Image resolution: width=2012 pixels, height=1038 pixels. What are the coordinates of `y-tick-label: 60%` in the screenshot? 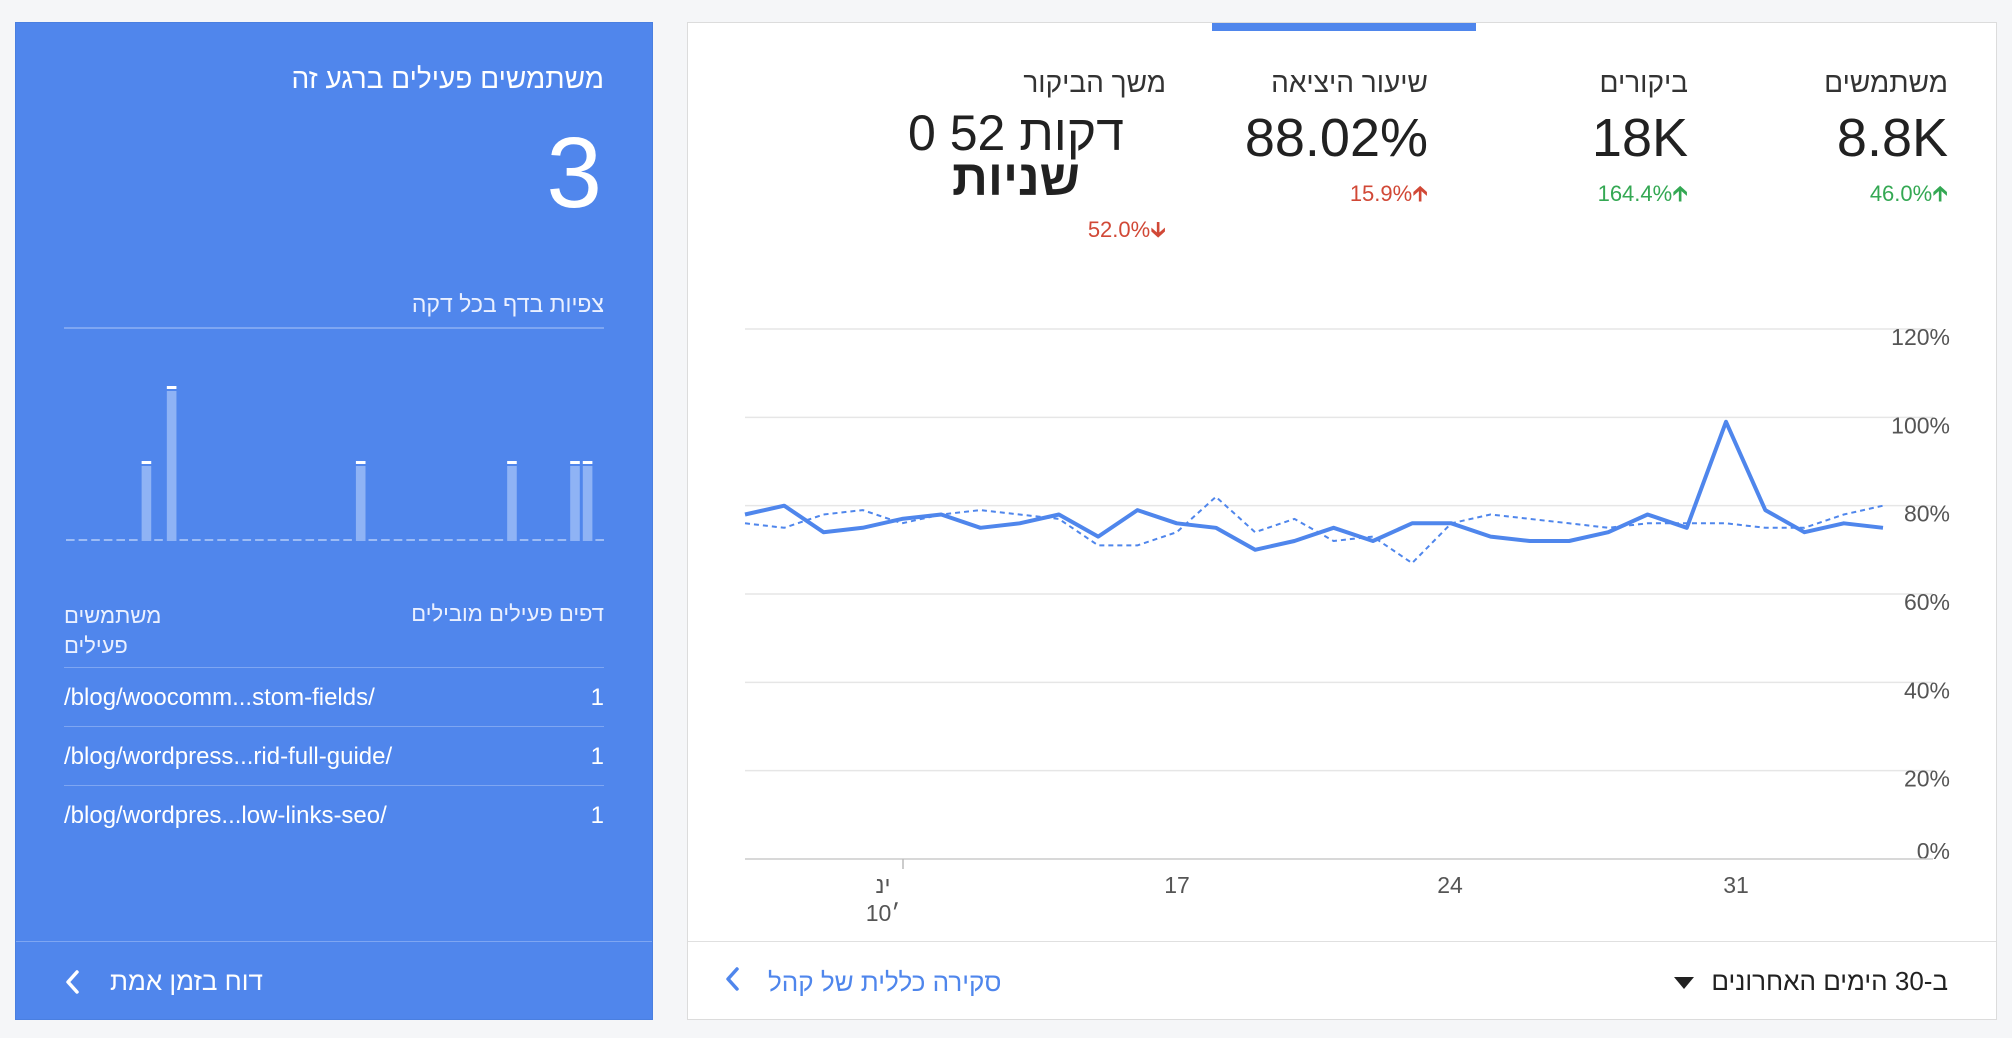 It's located at (1927, 602).